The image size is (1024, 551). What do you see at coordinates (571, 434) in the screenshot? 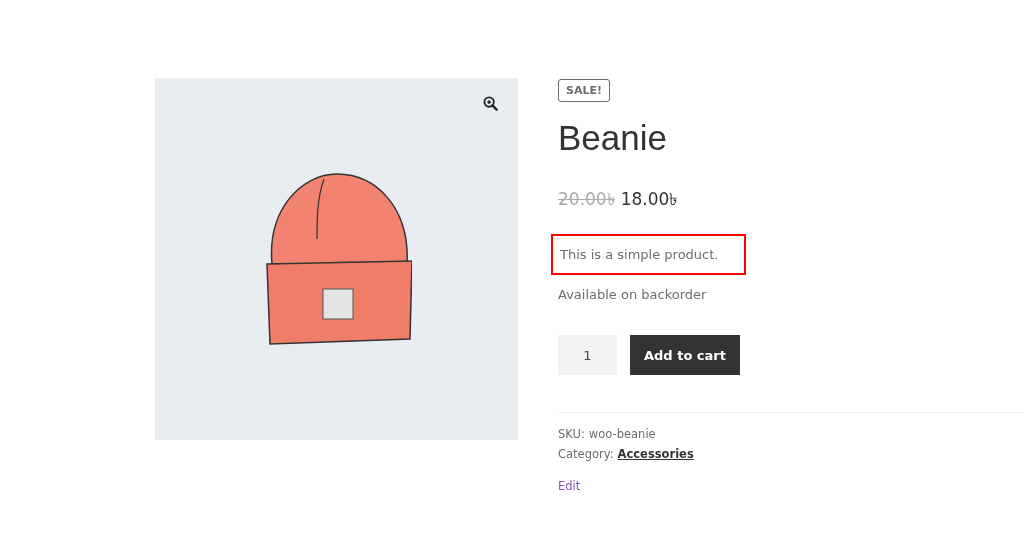
I see `sku-label: SKU:` at bounding box center [571, 434].